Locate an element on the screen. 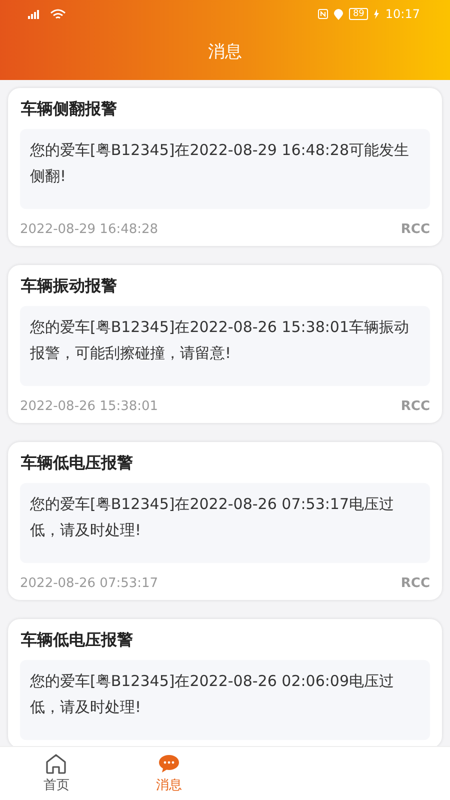 The height and width of the screenshot is (800, 450). charging-icon is located at coordinates (377, 14).